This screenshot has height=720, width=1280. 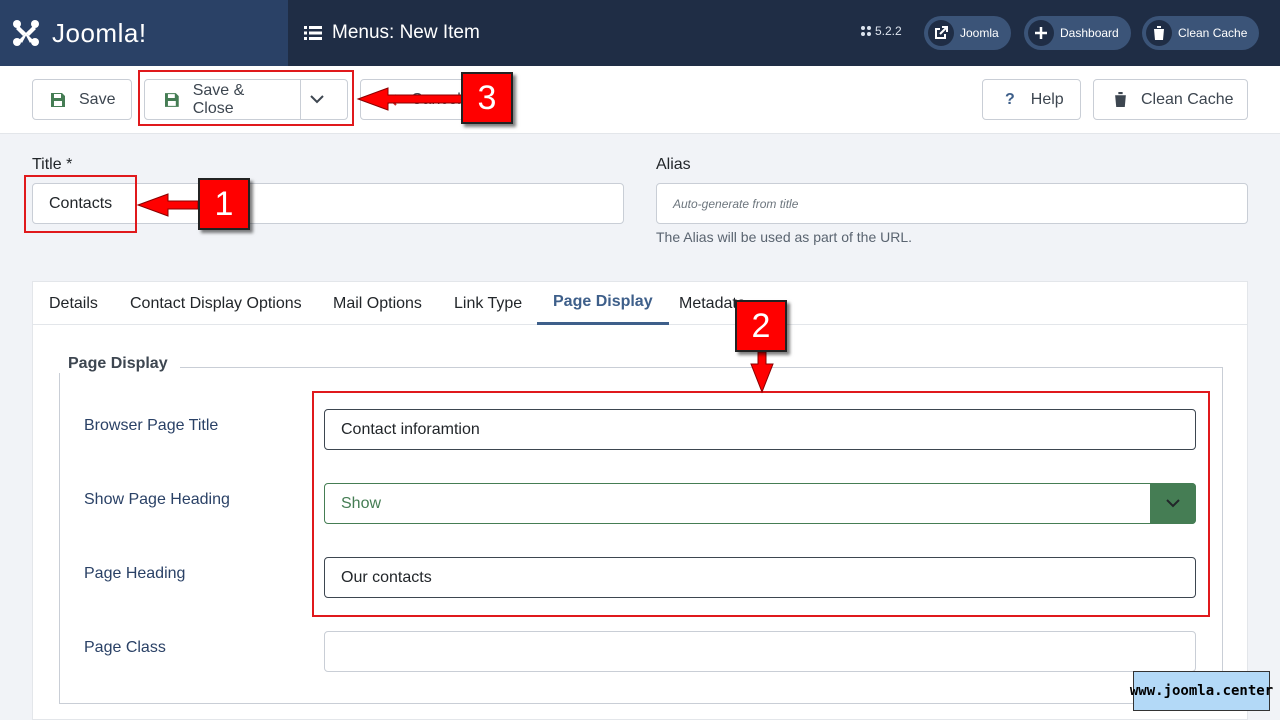 I want to click on joomla-site-label: Joomla, so click(x=979, y=33).